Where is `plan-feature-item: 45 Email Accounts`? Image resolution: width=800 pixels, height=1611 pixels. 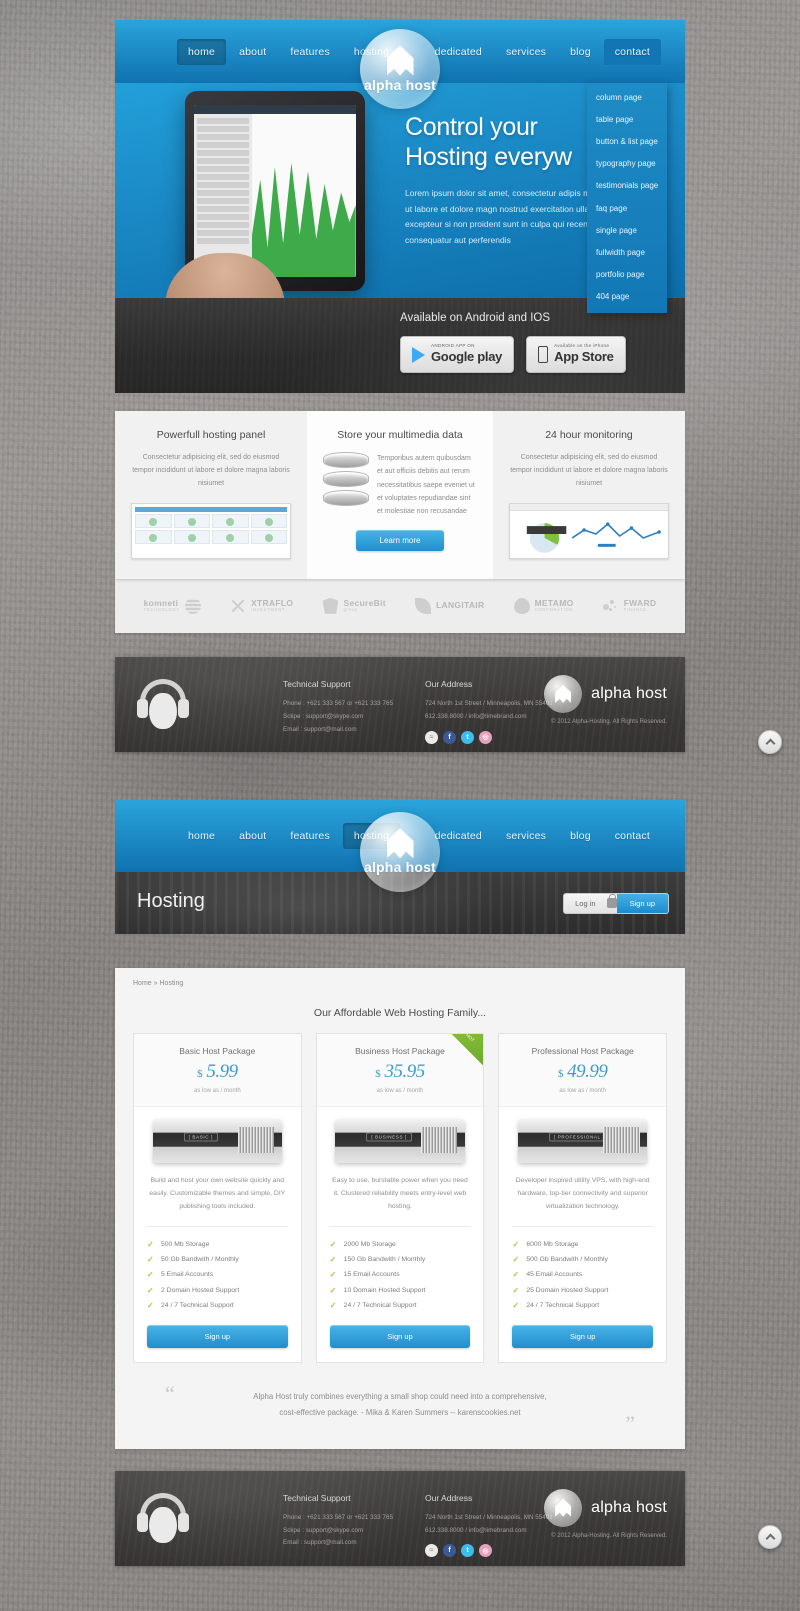 plan-feature-item: 45 Email Accounts is located at coordinates (582, 1274).